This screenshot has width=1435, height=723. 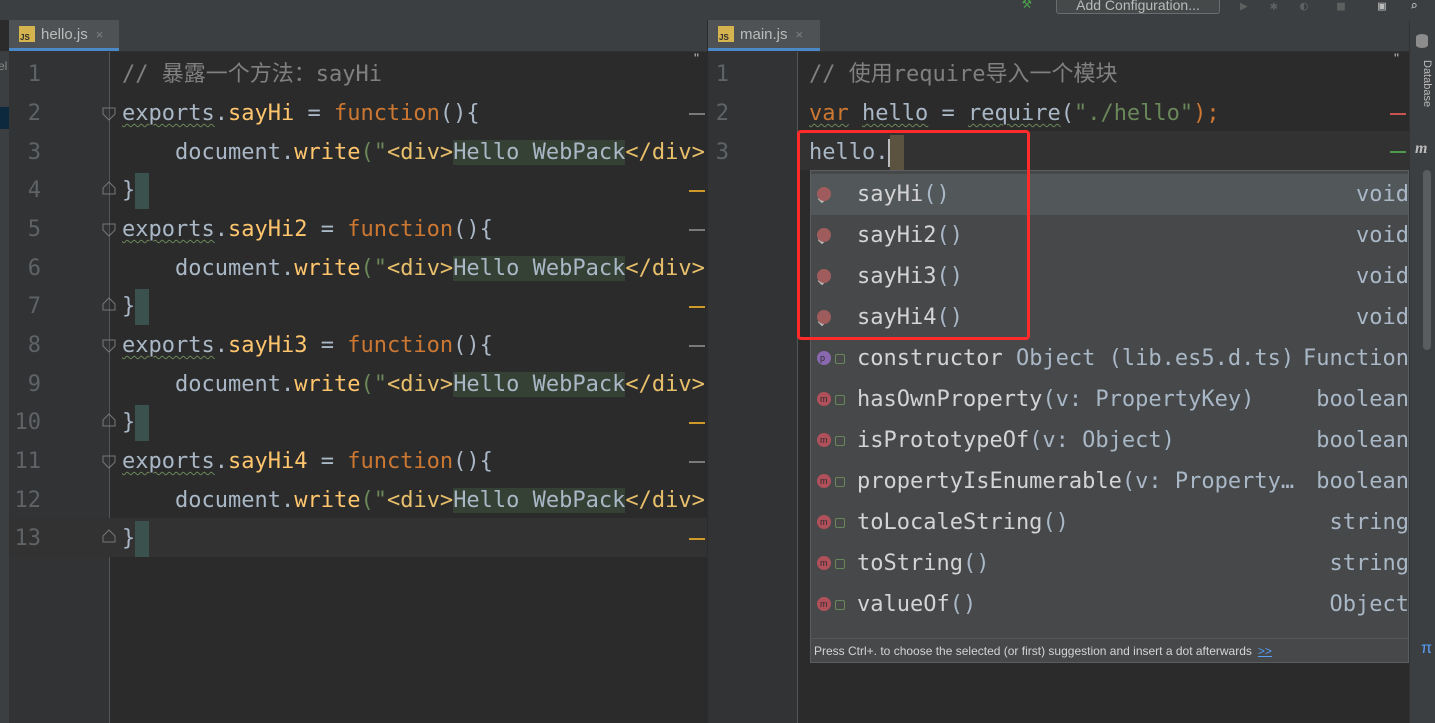 What do you see at coordinates (373, 384) in the screenshot?
I see `code-string: ("` at bounding box center [373, 384].